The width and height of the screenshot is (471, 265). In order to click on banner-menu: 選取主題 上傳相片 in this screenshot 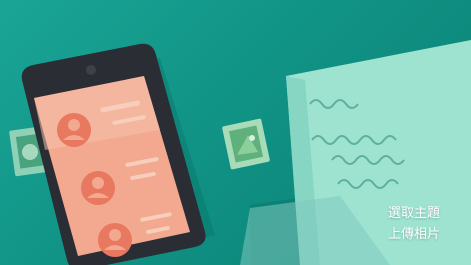, I will do `click(414, 224)`.